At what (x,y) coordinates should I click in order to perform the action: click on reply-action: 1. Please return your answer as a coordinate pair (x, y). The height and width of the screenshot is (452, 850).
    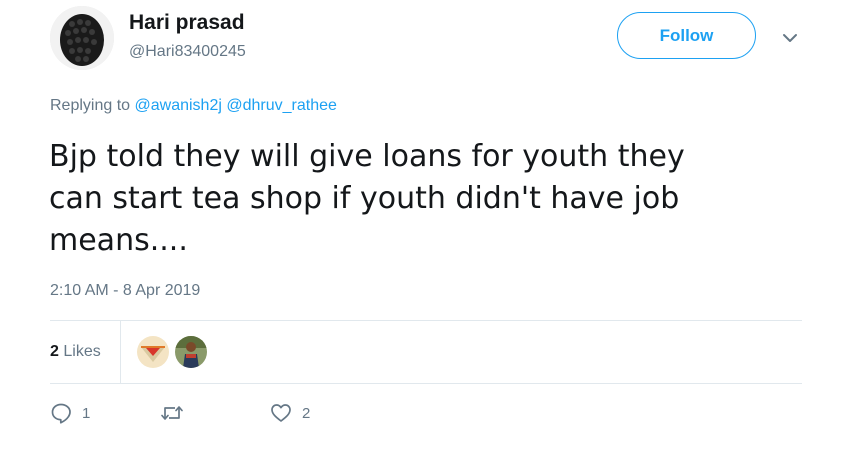
    Looking at the image, I should click on (70, 413).